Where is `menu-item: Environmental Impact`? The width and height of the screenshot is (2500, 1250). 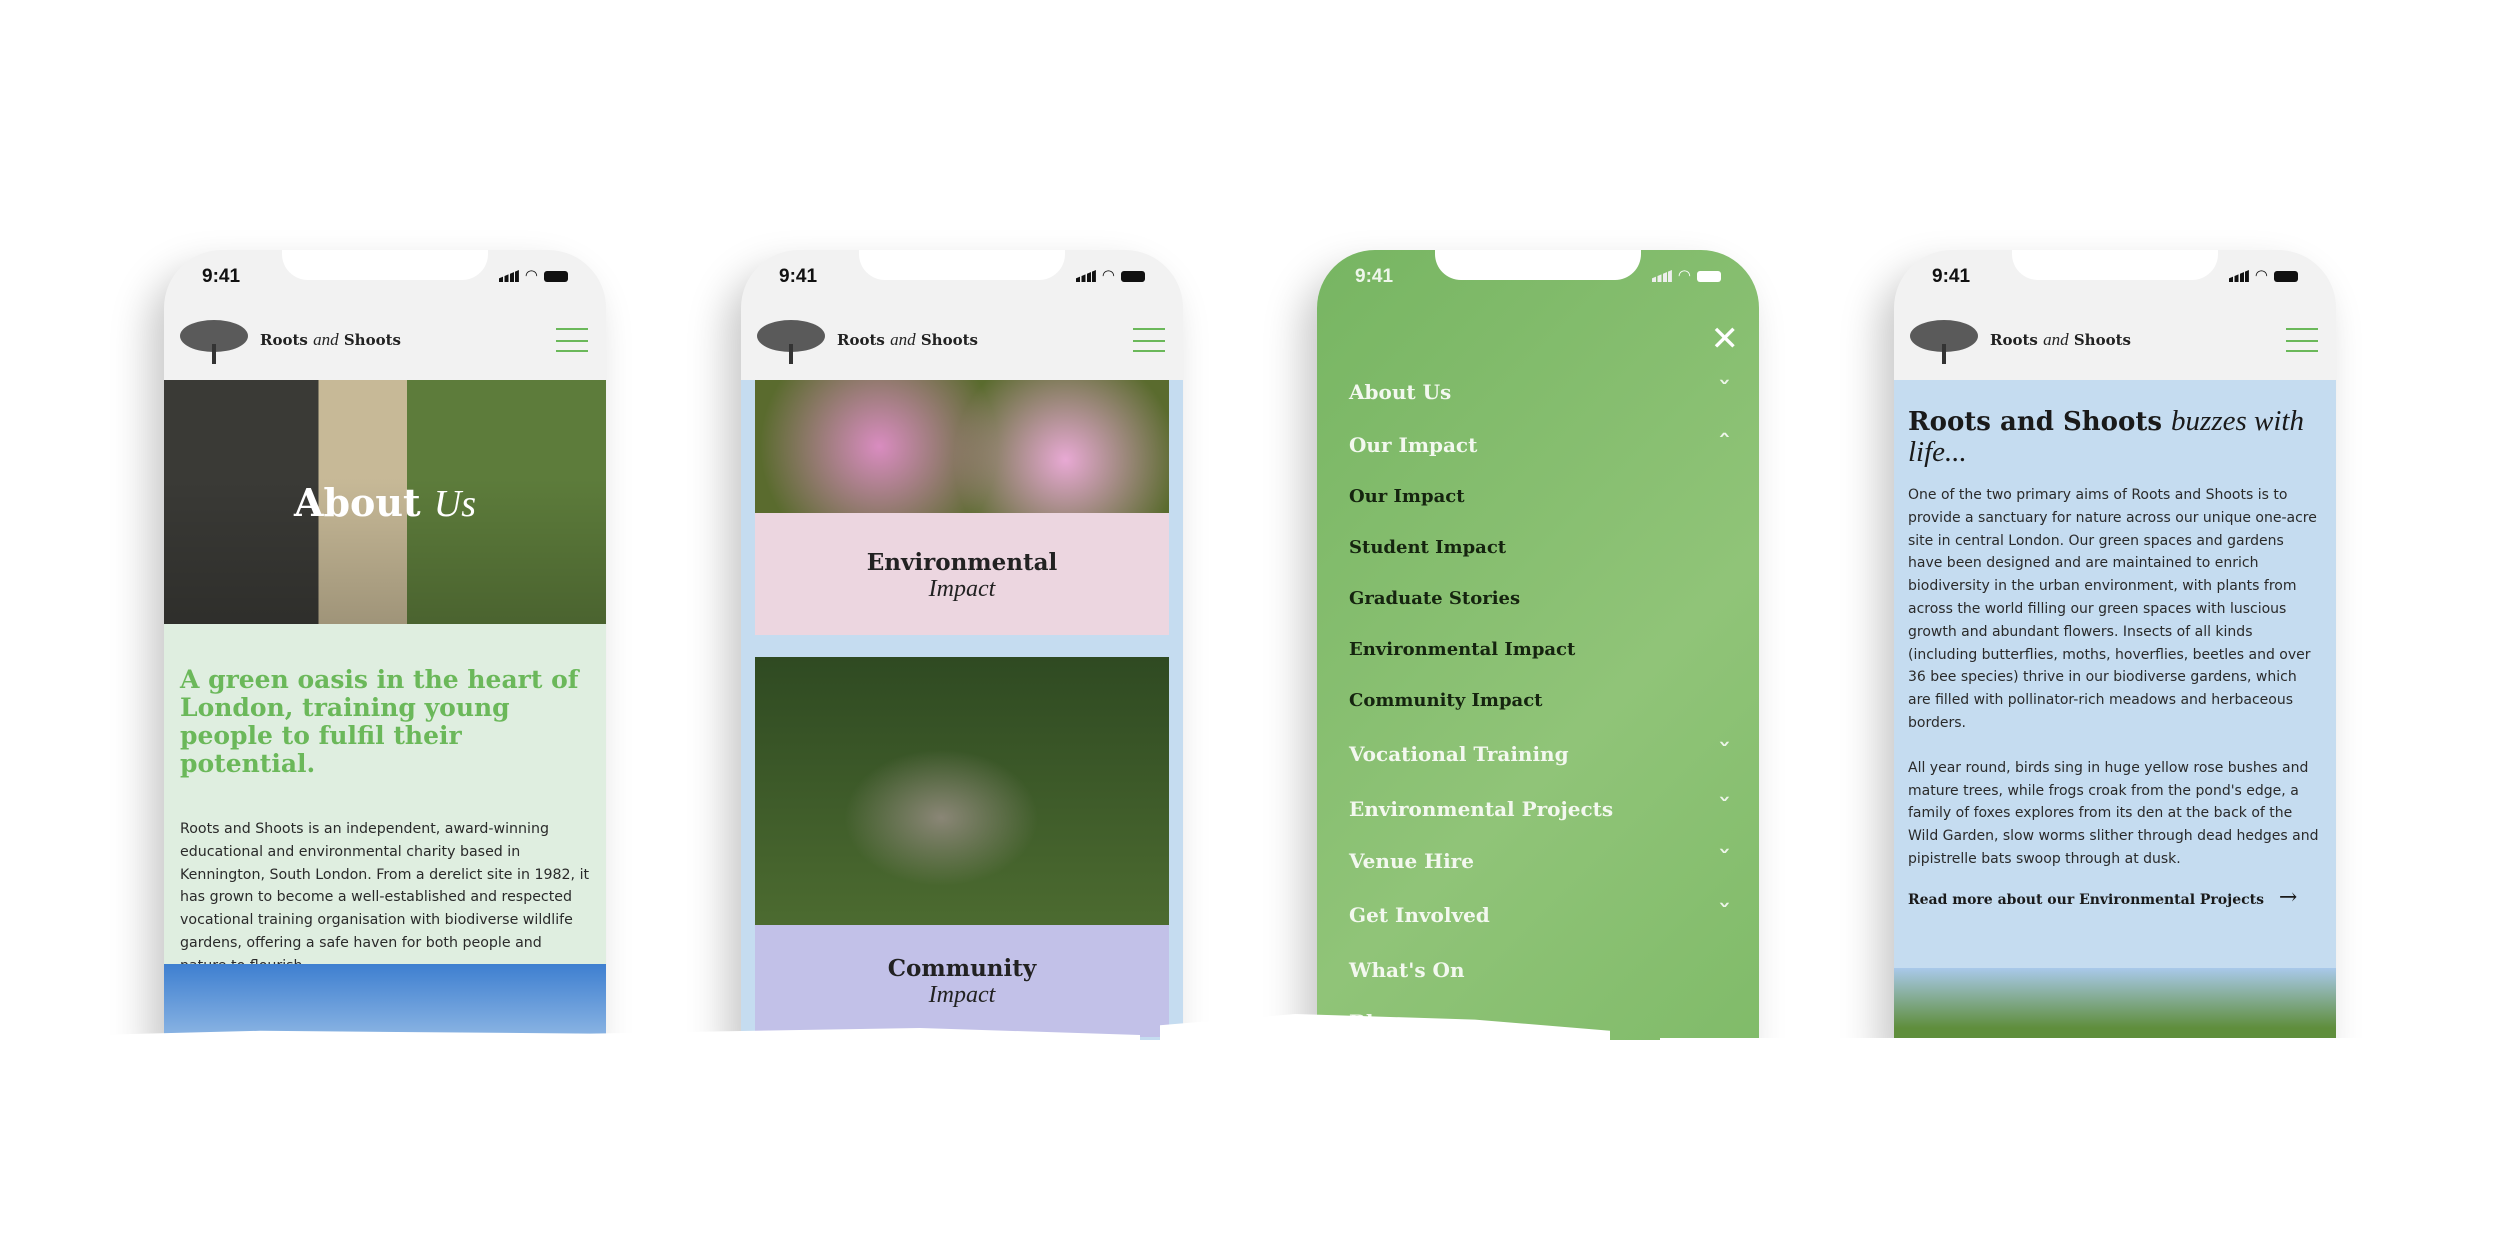
menu-item: Environmental Impact is located at coordinates (1539, 649).